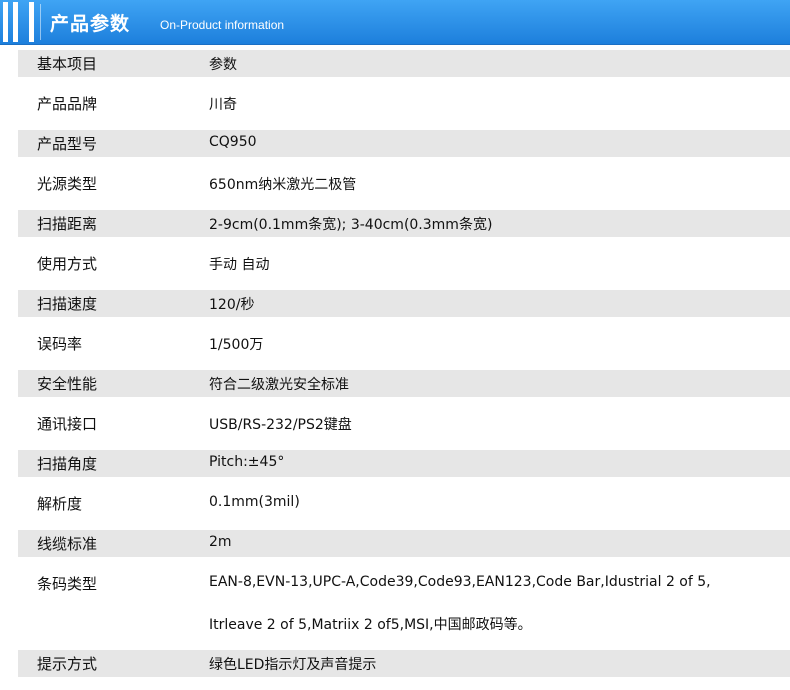 The width and height of the screenshot is (790, 690). Describe the element at coordinates (67, 384) in the screenshot. I see `row-label: 安全性能` at that location.